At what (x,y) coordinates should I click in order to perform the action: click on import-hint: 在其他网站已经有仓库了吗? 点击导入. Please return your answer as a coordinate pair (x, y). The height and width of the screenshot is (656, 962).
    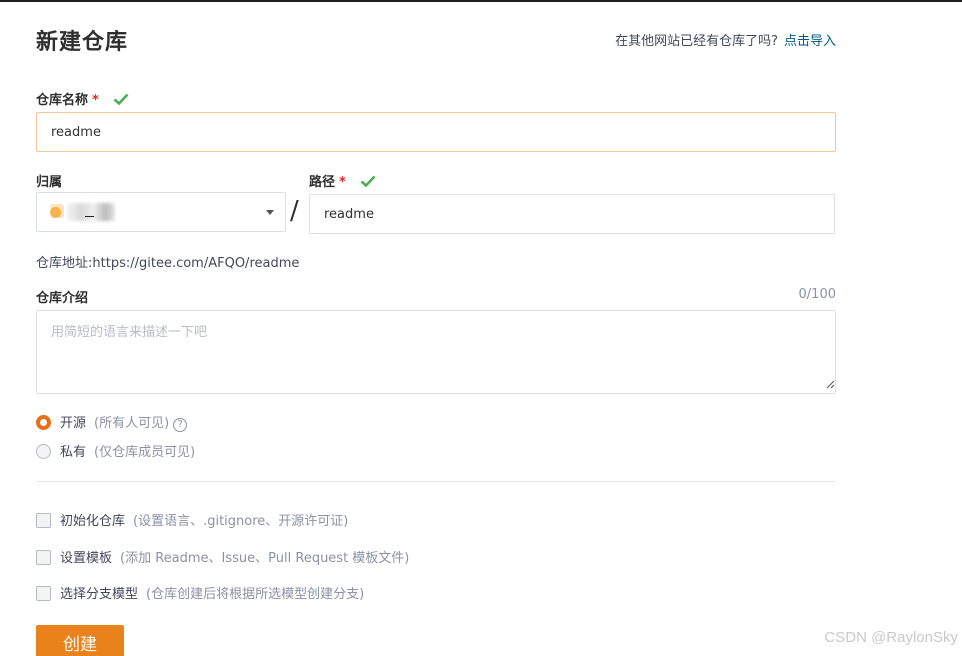
    Looking at the image, I should click on (725, 39).